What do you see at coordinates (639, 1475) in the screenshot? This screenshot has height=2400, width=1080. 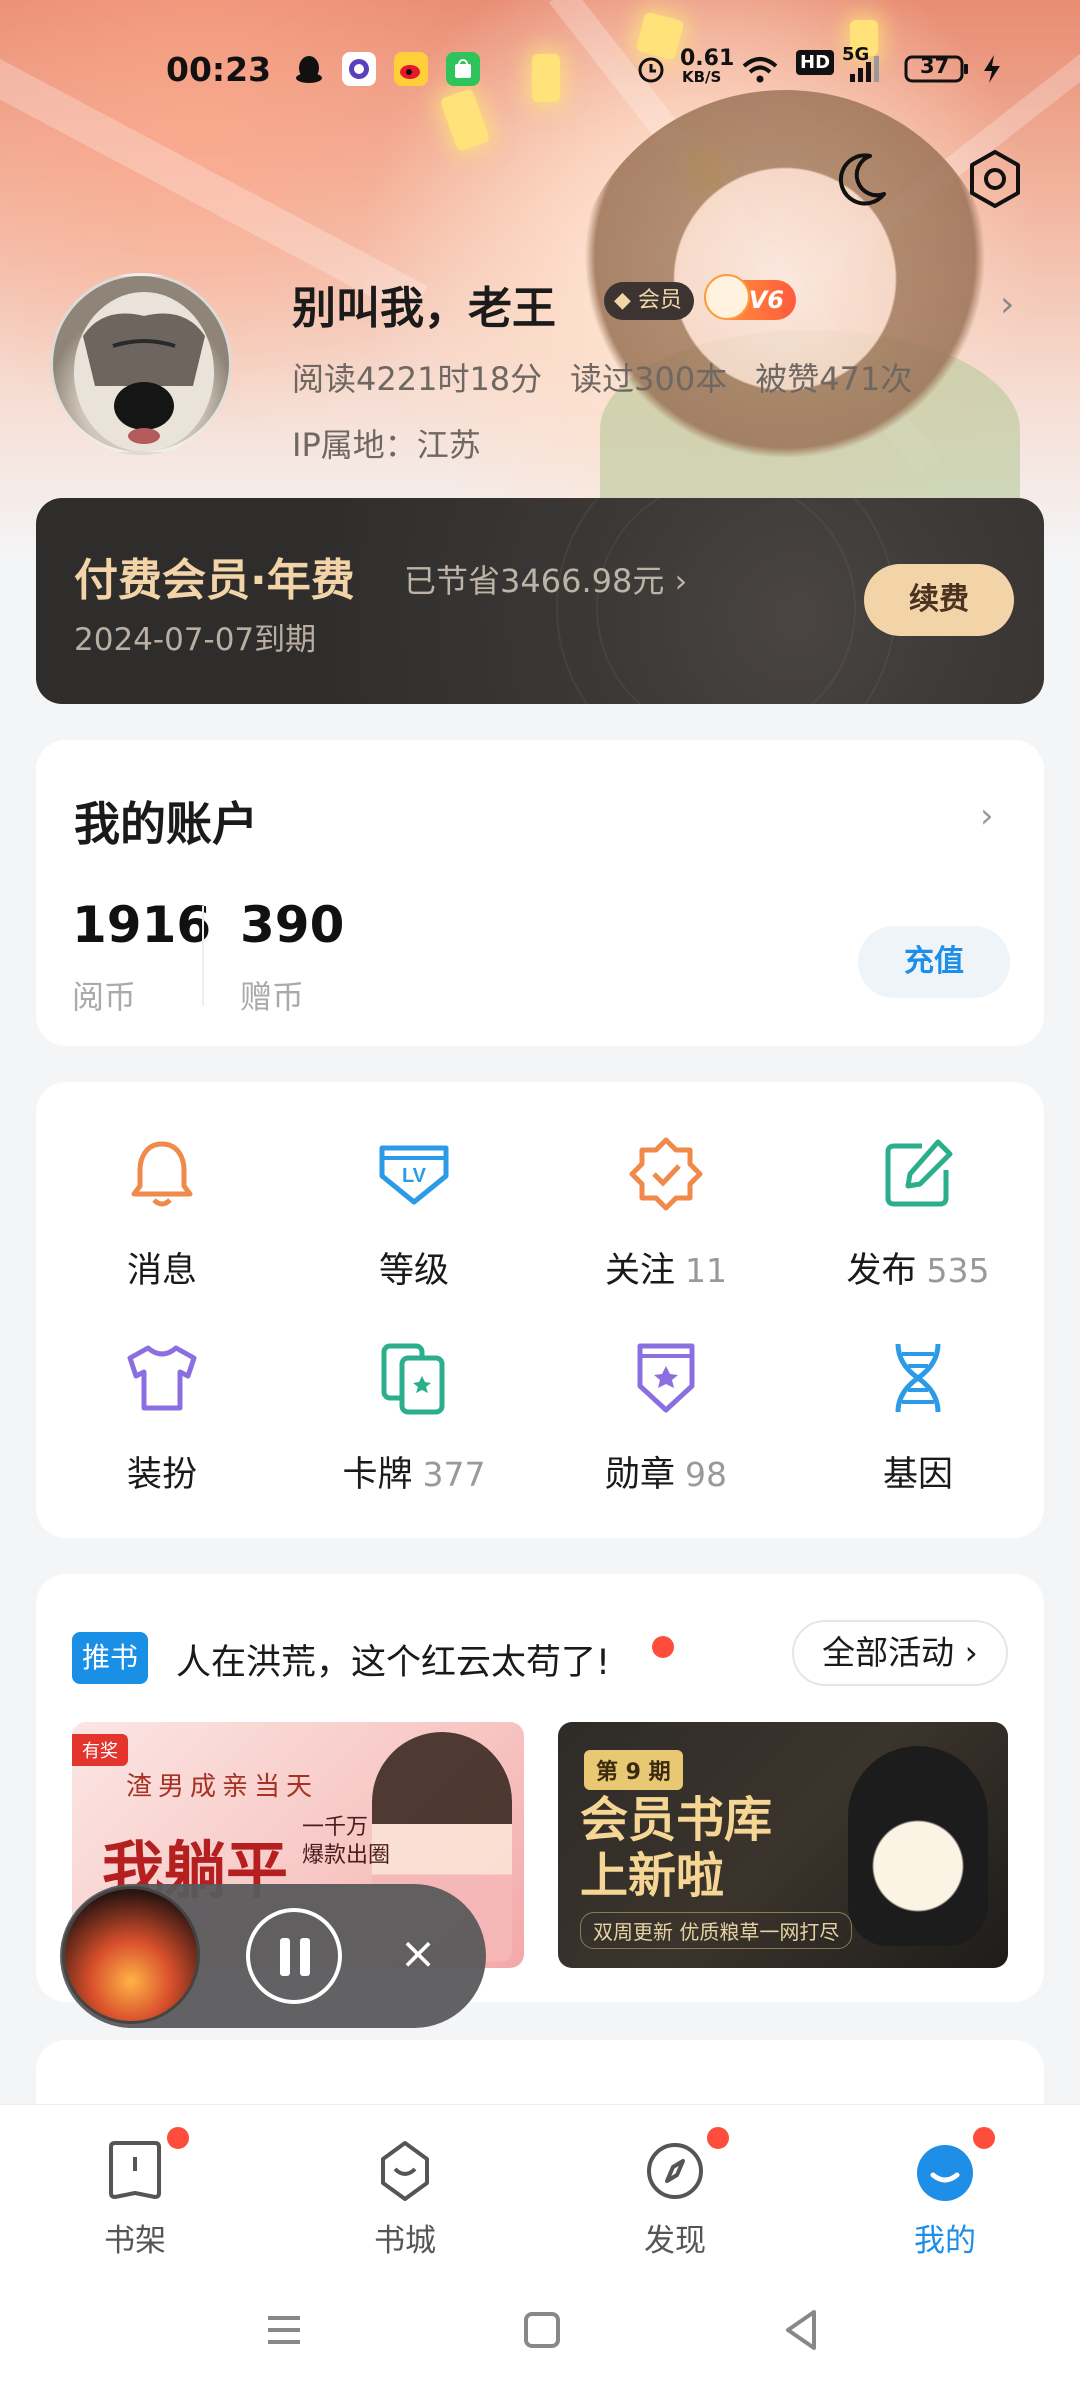 I see `grid-label-medals: 勋章` at bounding box center [639, 1475].